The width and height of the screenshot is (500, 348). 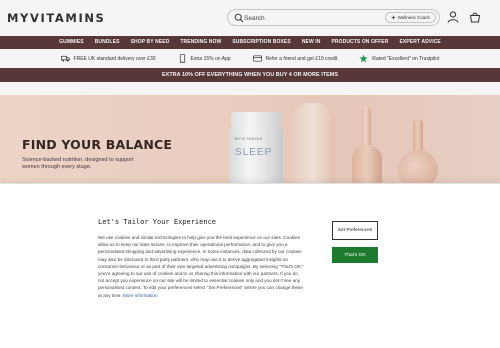 I want to click on usp-item-delivery: FREE UK standard delivery over £30, so click(x=108, y=58).